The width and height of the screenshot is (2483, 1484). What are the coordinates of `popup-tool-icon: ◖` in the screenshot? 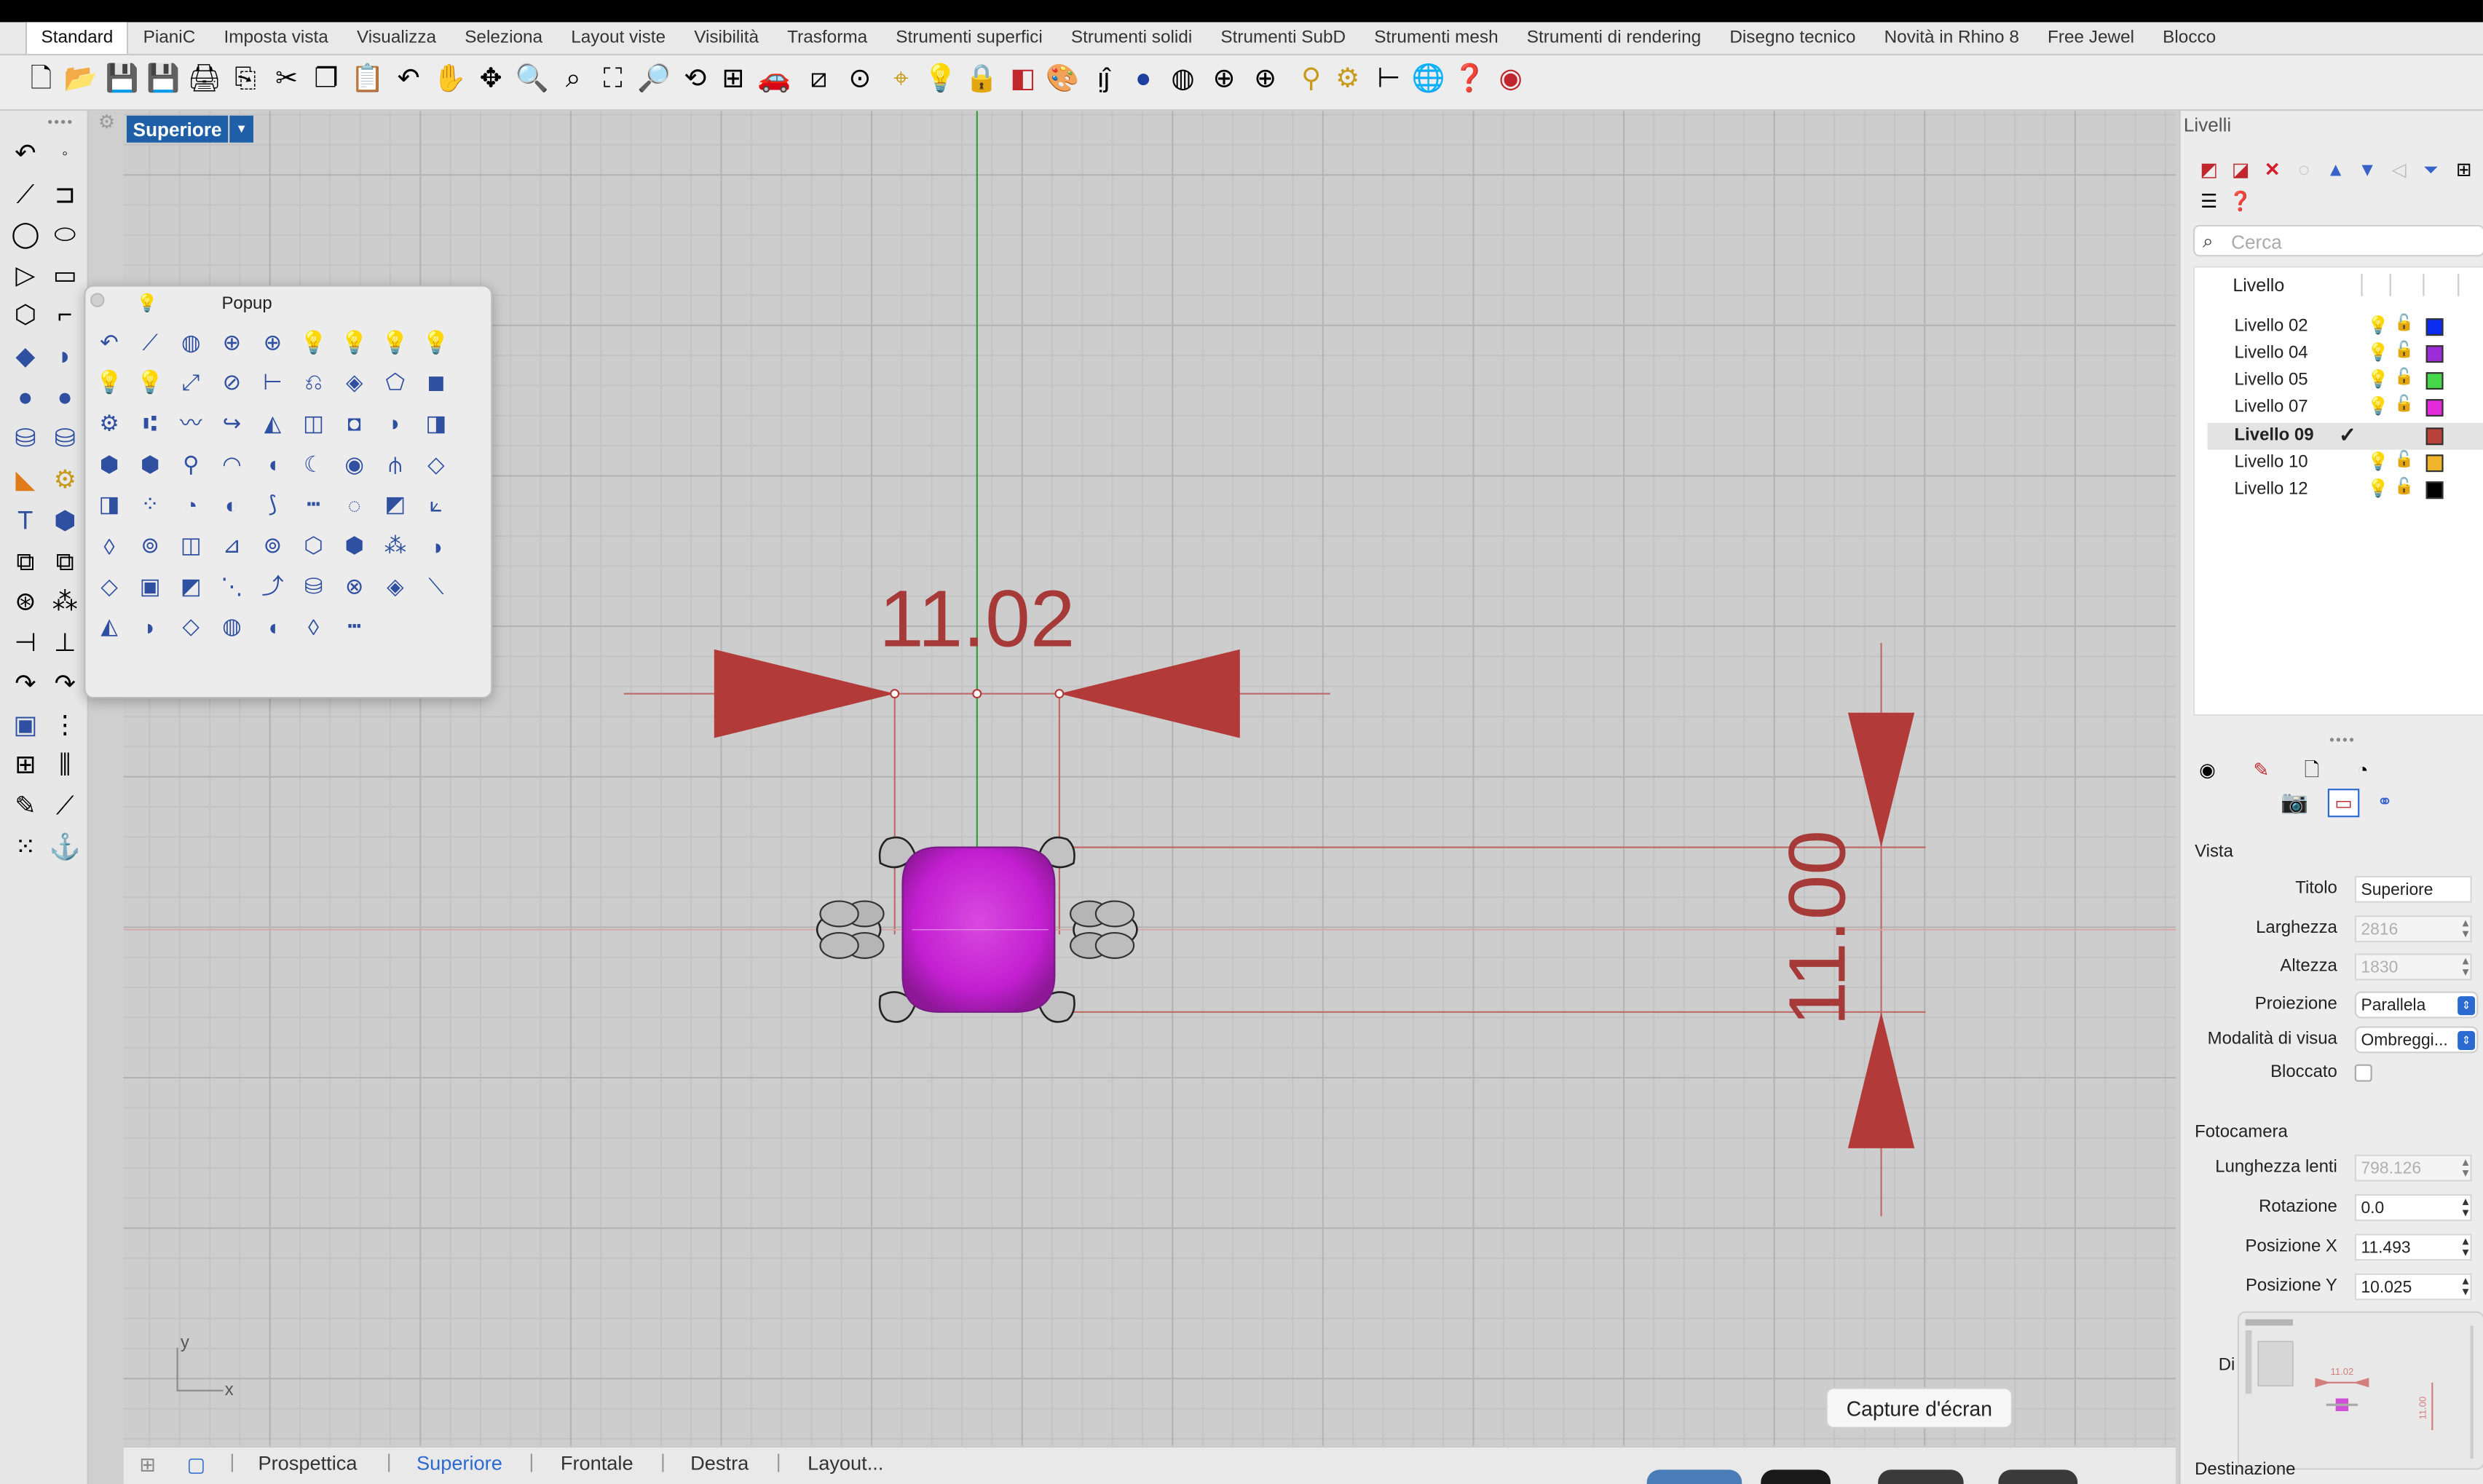 It's located at (273, 464).